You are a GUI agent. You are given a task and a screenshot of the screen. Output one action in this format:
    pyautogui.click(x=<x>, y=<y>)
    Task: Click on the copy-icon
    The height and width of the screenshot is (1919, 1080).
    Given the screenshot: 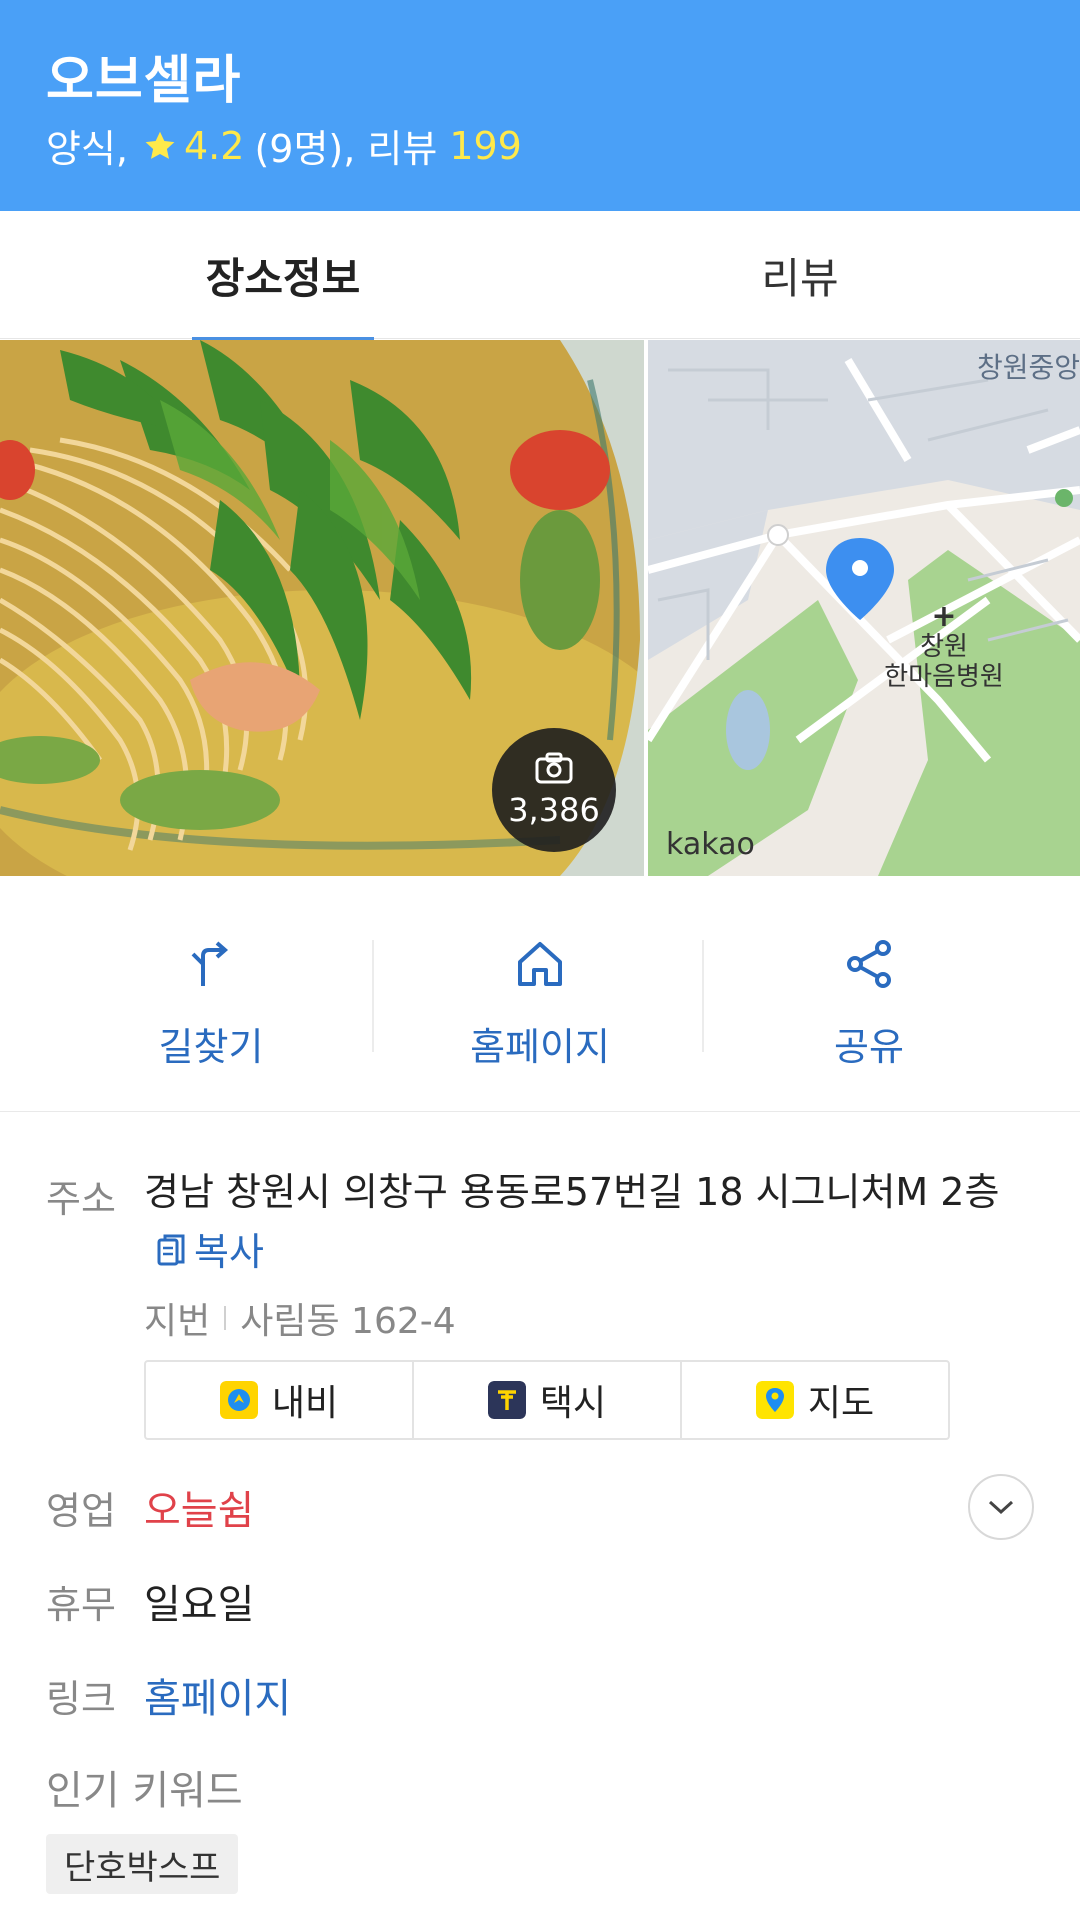 What is the action you would take?
    pyautogui.click(x=171, y=1250)
    